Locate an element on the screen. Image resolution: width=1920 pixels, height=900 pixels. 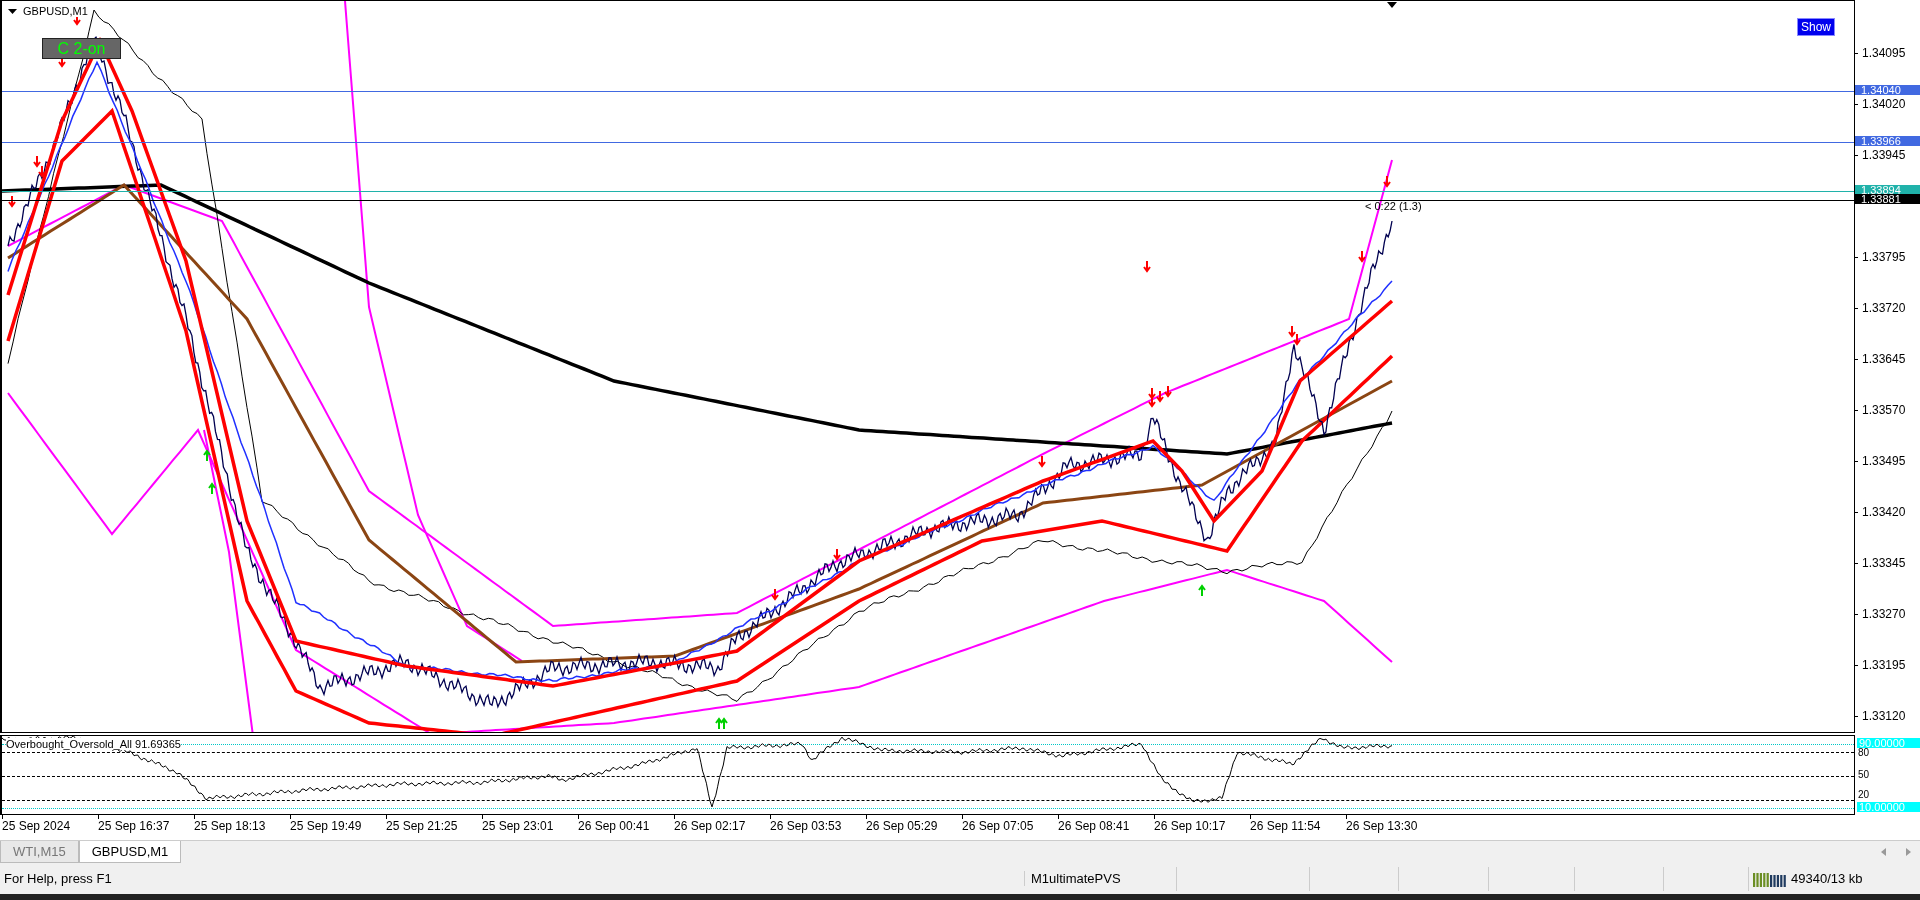
time-label: 26 Sep 08:41 is located at coordinates (1094, 826).